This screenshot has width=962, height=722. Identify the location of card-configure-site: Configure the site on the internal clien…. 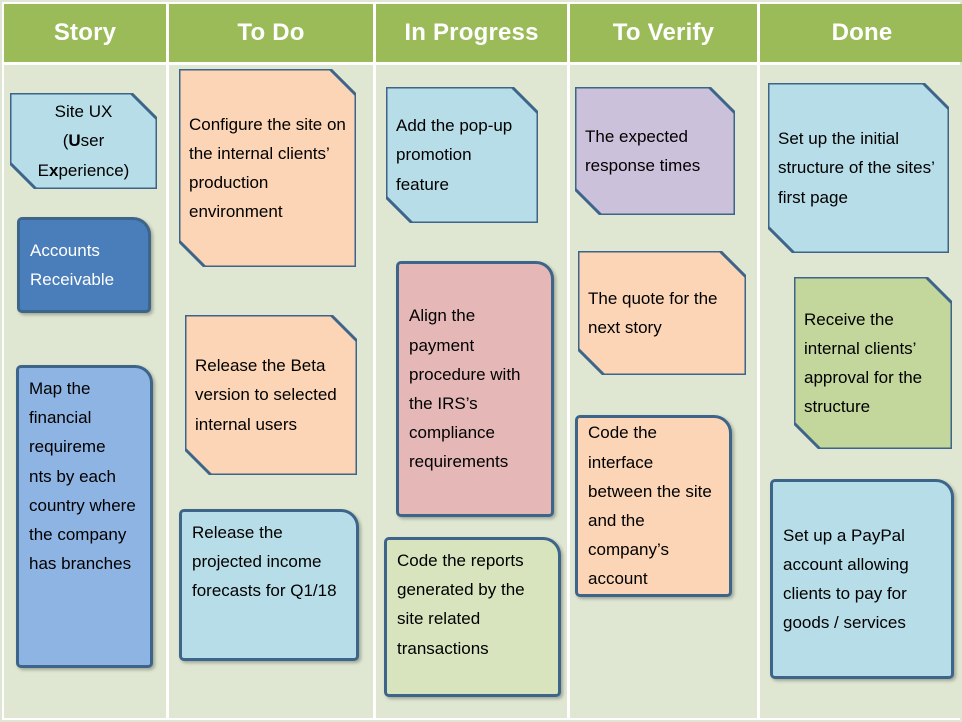
(267, 168).